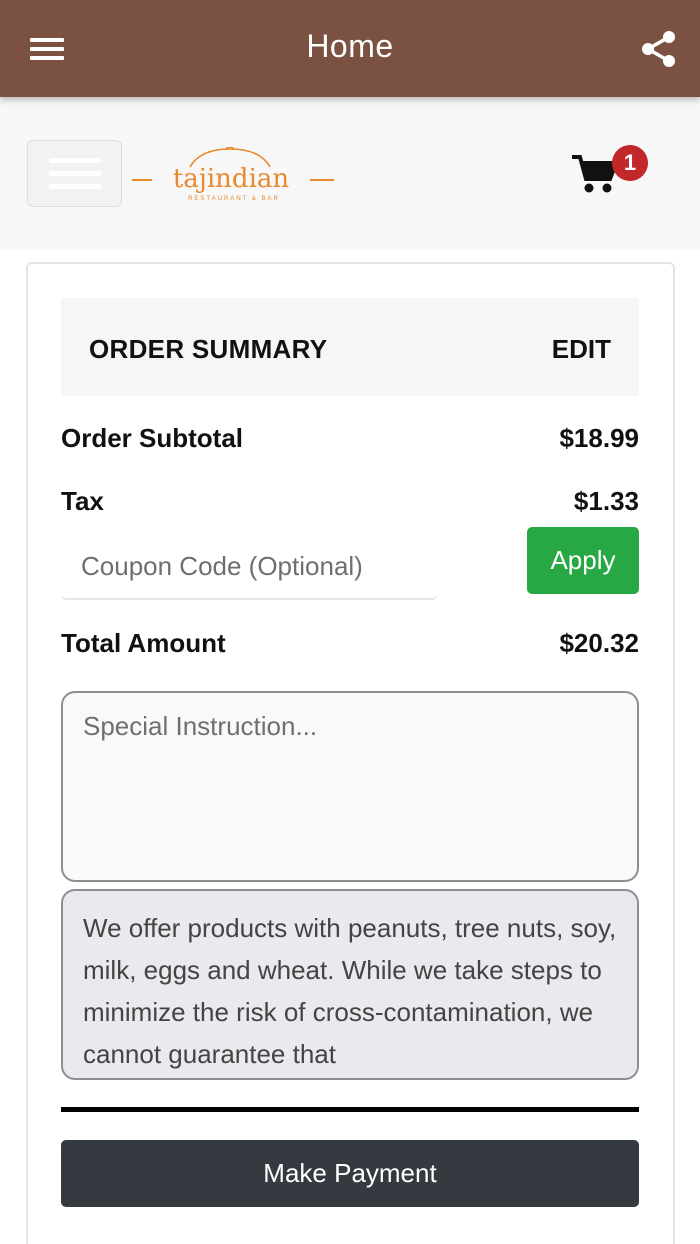  What do you see at coordinates (350, 1109) in the screenshot?
I see `divider` at bounding box center [350, 1109].